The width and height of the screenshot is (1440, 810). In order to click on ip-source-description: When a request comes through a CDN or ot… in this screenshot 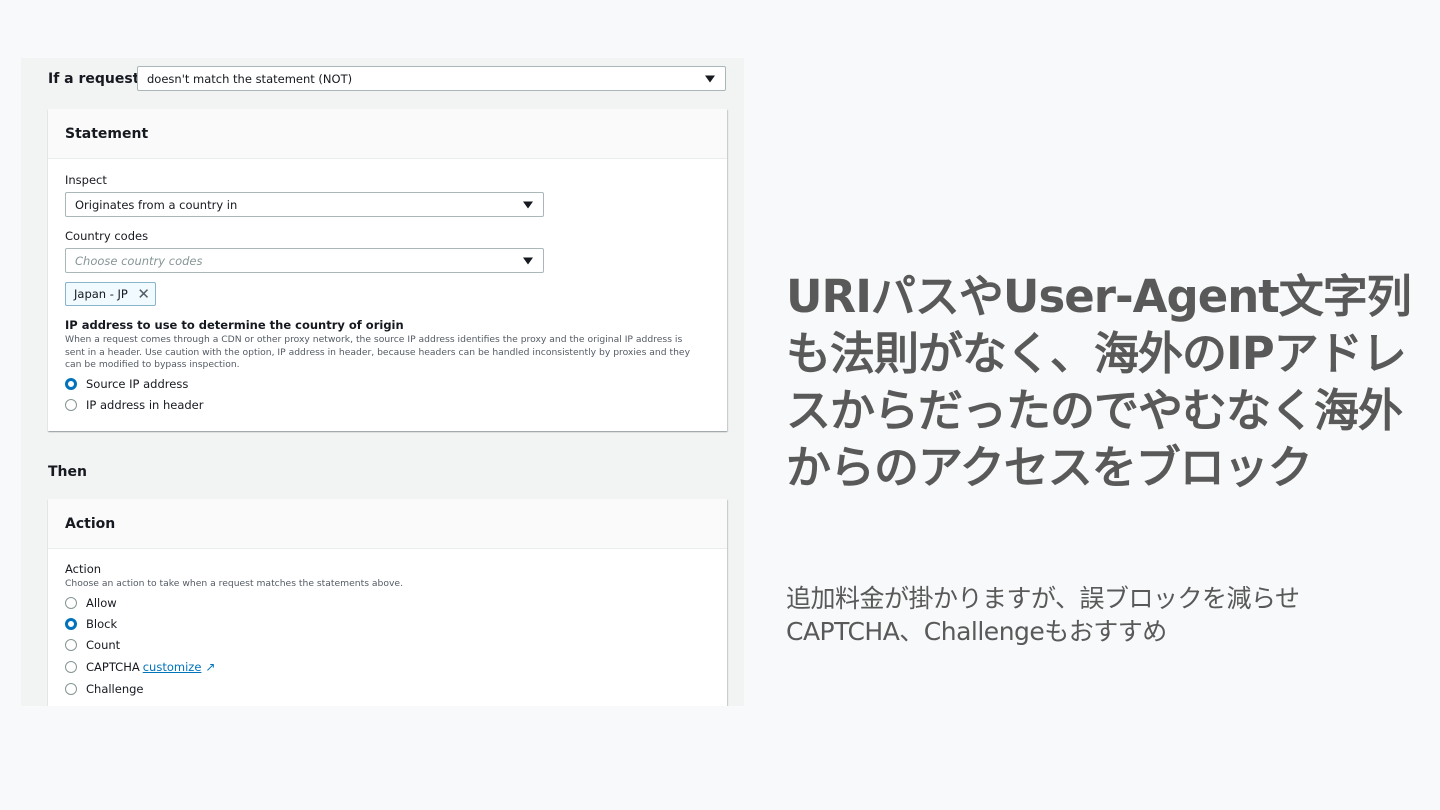, I will do `click(378, 352)`.